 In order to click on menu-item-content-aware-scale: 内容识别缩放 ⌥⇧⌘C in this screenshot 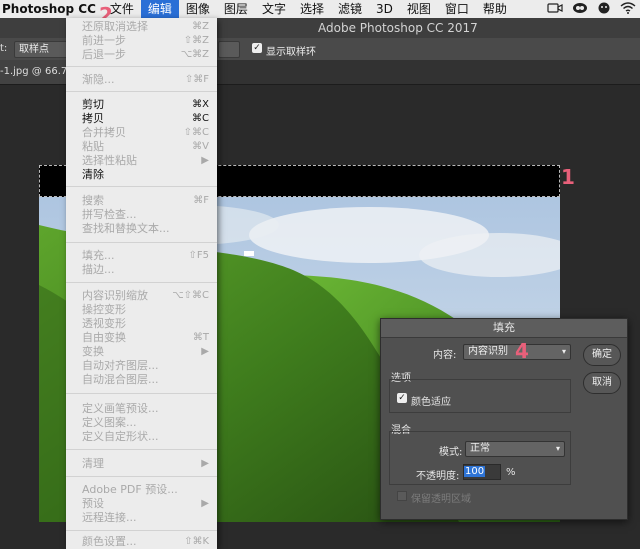, I will do `click(141, 296)`.